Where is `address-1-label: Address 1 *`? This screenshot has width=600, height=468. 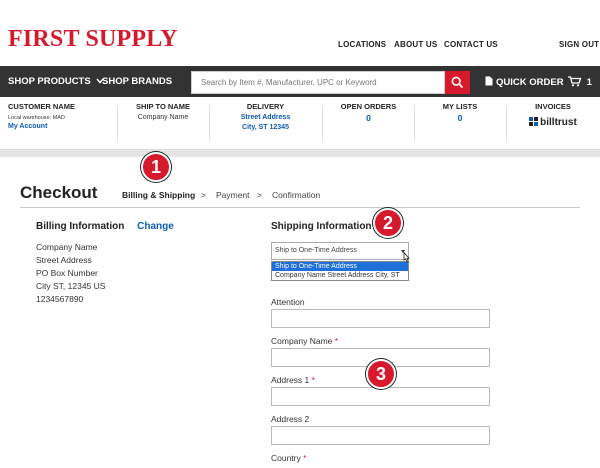 address-1-label: Address 1 * is located at coordinates (293, 380).